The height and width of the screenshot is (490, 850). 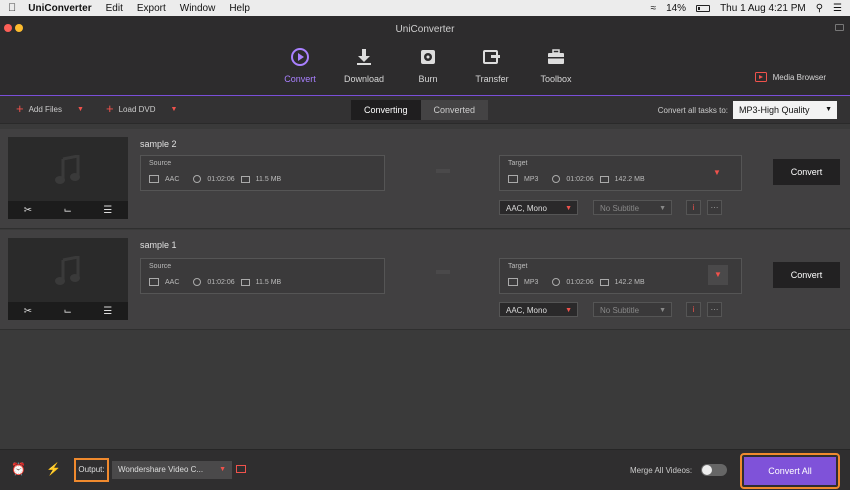 I want to click on target-format: MP3, so click(x=531, y=282).